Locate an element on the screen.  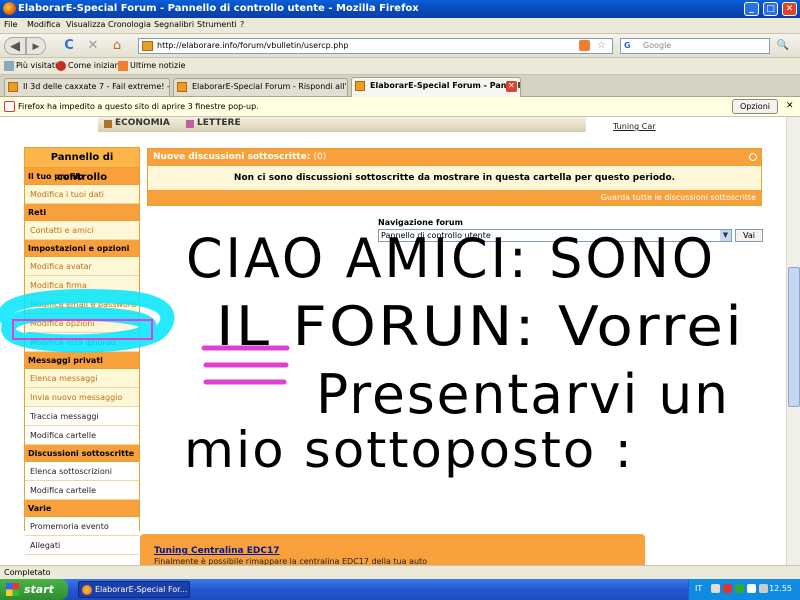
sidebar-heading-settings: Impostazioni e opzioni is located at coordinates (82, 248).